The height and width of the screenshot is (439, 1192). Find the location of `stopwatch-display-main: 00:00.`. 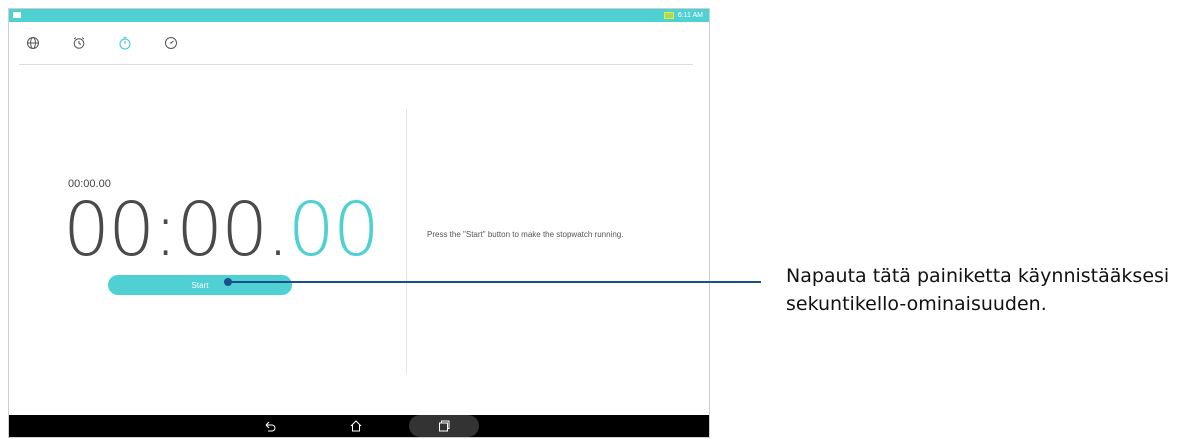

stopwatch-display-main: 00:00. is located at coordinates (176, 230).